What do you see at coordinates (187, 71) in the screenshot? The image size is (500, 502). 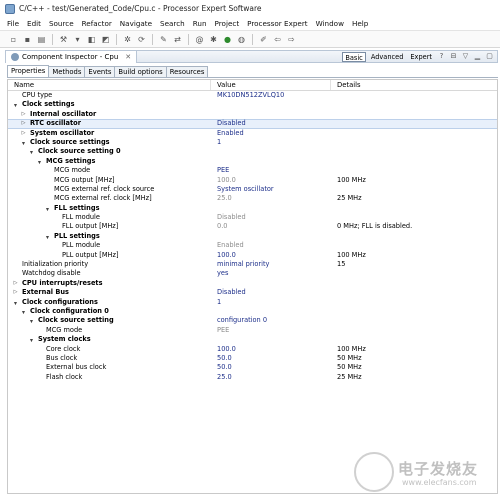 I see `tab-resources: Resources` at bounding box center [187, 71].